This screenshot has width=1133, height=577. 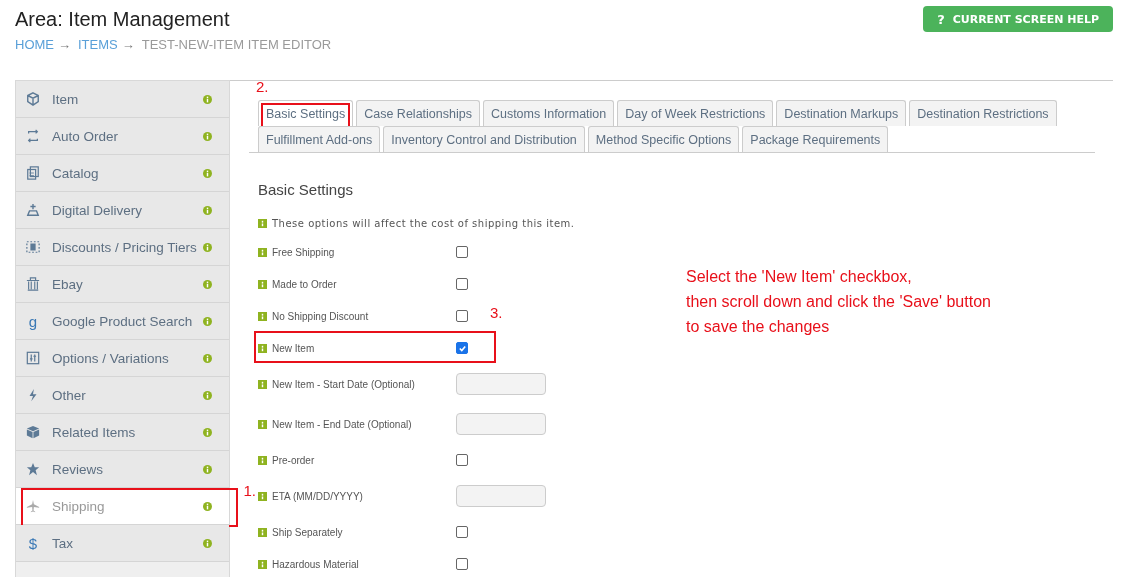 What do you see at coordinates (294, 460) in the screenshot?
I see `field-label: Pre-order` at bounding box center [294, 460].